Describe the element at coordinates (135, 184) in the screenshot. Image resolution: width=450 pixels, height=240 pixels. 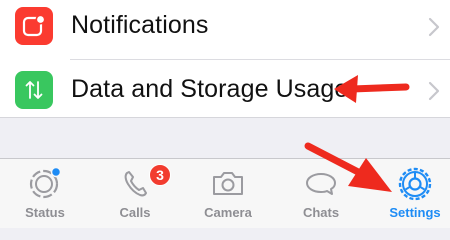
I see `phone-icon` at that location.